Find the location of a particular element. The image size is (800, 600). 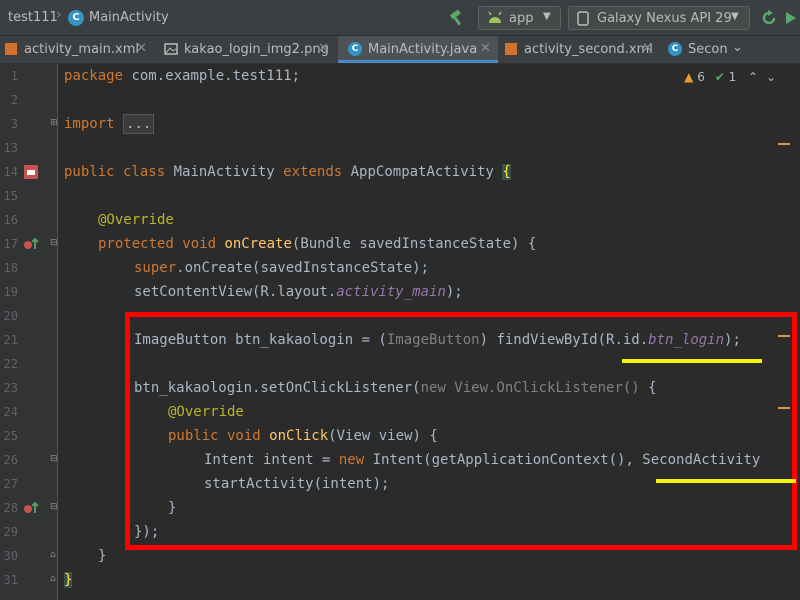

tab-activity-second-xml: activity_second.xml ✕ is located at coordinates (581, 49).